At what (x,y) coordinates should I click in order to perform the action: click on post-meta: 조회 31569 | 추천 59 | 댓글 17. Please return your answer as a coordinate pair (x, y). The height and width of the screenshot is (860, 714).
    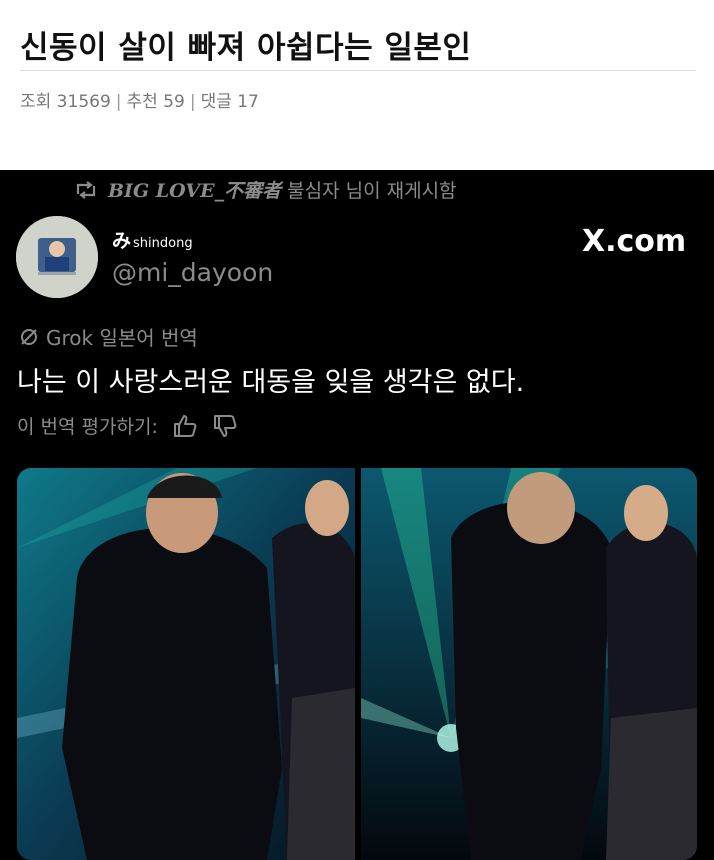
    Looking at the image, I should click on (139, 99).